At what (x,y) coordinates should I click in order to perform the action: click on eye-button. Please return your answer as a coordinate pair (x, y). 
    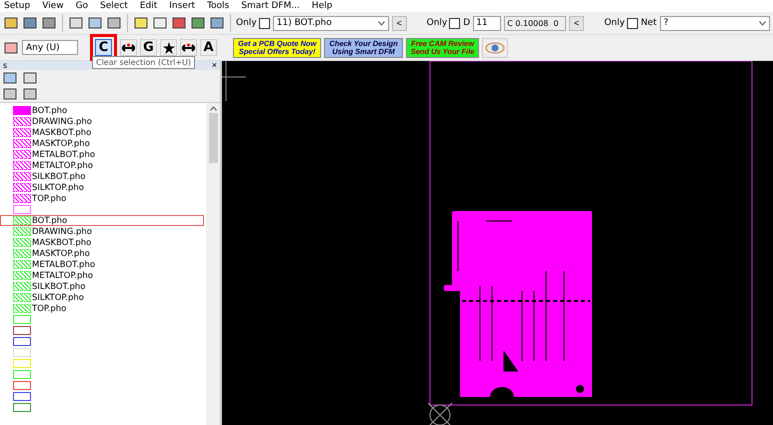
    Looking at the image, I should click on (495, 48).